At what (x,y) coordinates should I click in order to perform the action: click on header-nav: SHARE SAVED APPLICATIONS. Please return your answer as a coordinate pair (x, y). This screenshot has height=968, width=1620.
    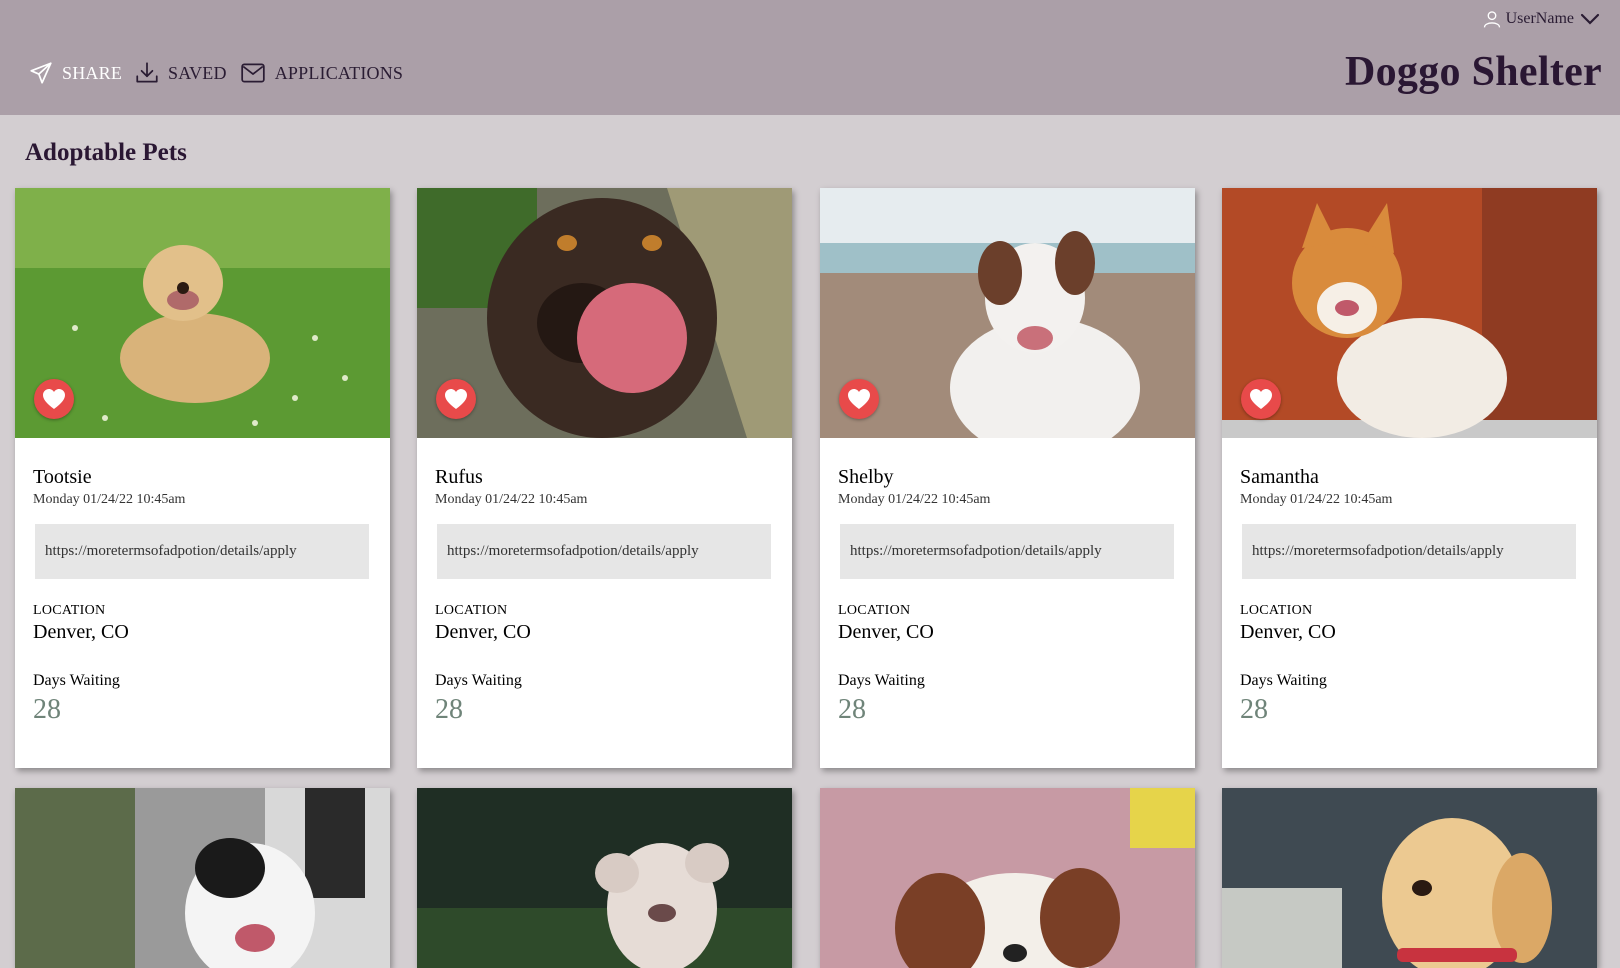
    Looking at the image, I should click on (221, 73).